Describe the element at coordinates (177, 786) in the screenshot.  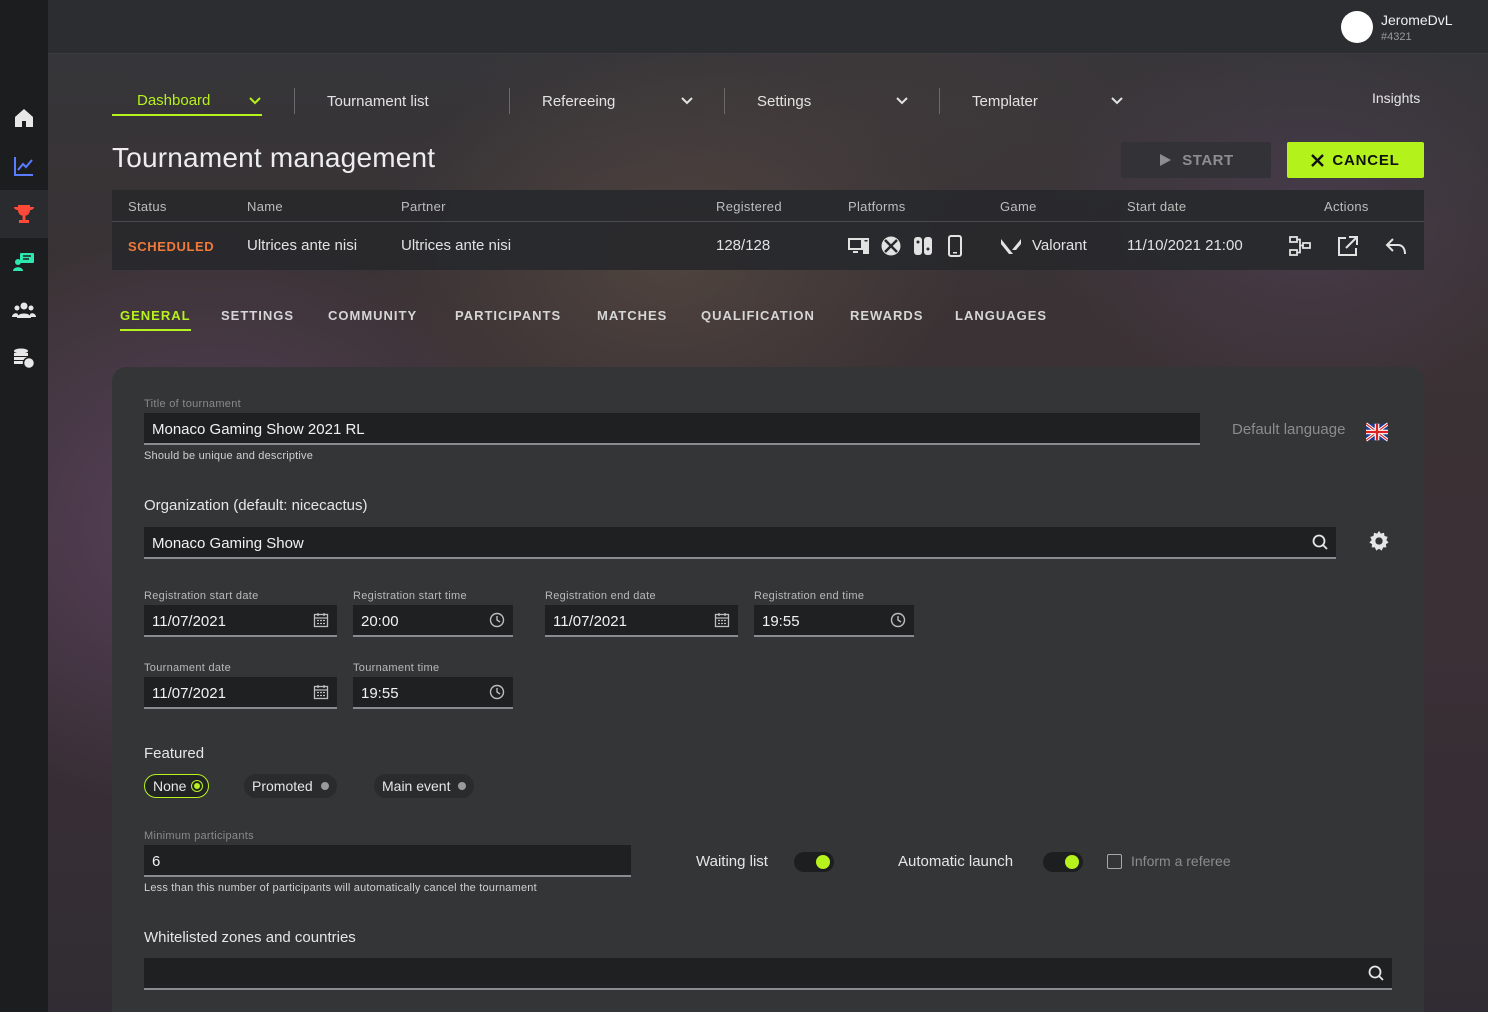
I see `featured-option-none: None` at that location.